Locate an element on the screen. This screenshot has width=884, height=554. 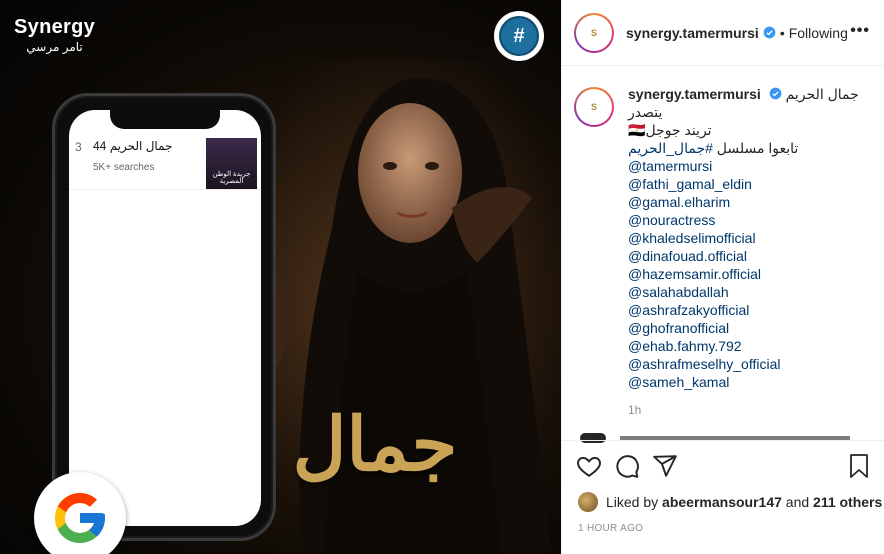
caption-avatar: S is located at coordinates (594, 107).